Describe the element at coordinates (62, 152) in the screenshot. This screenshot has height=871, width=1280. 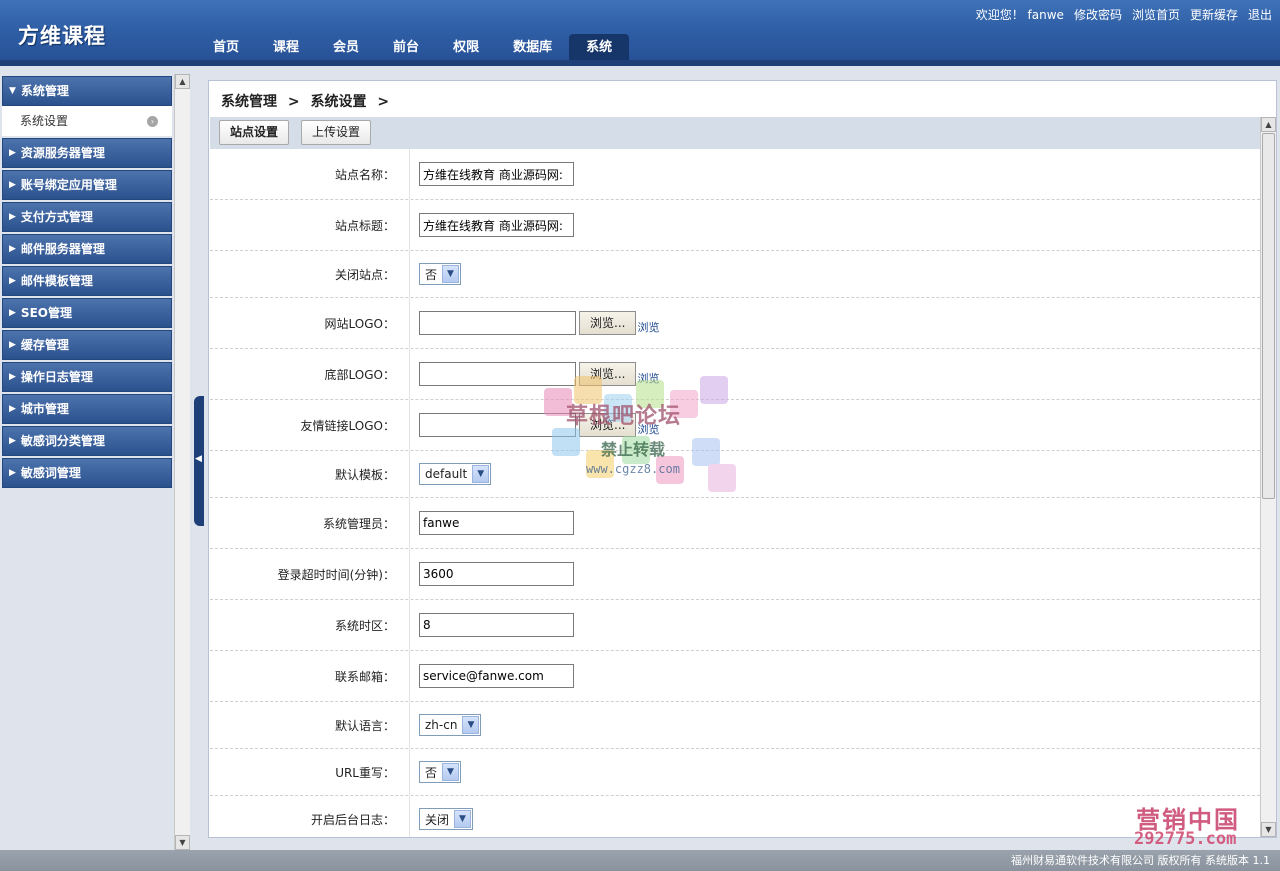
I see `sidebar-item-label: 资源服务器管理` at that location.